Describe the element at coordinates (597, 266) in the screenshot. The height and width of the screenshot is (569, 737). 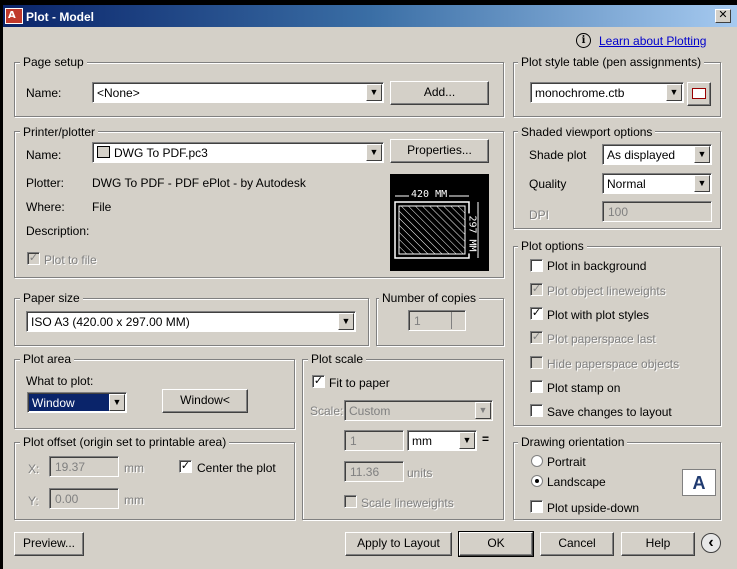
I see `plot-in-background-label: Plot in background` at that location.